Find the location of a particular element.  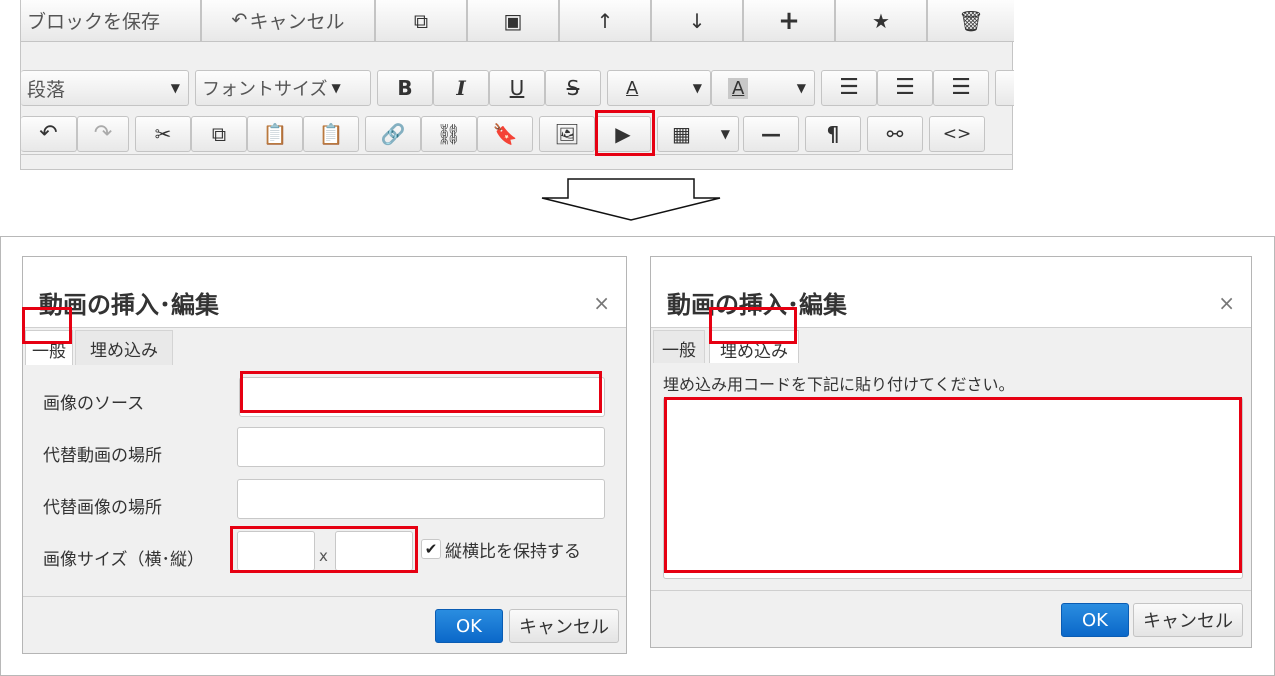

alt-image-label: 代替画像の場所 is located at coordinates (102, 508).